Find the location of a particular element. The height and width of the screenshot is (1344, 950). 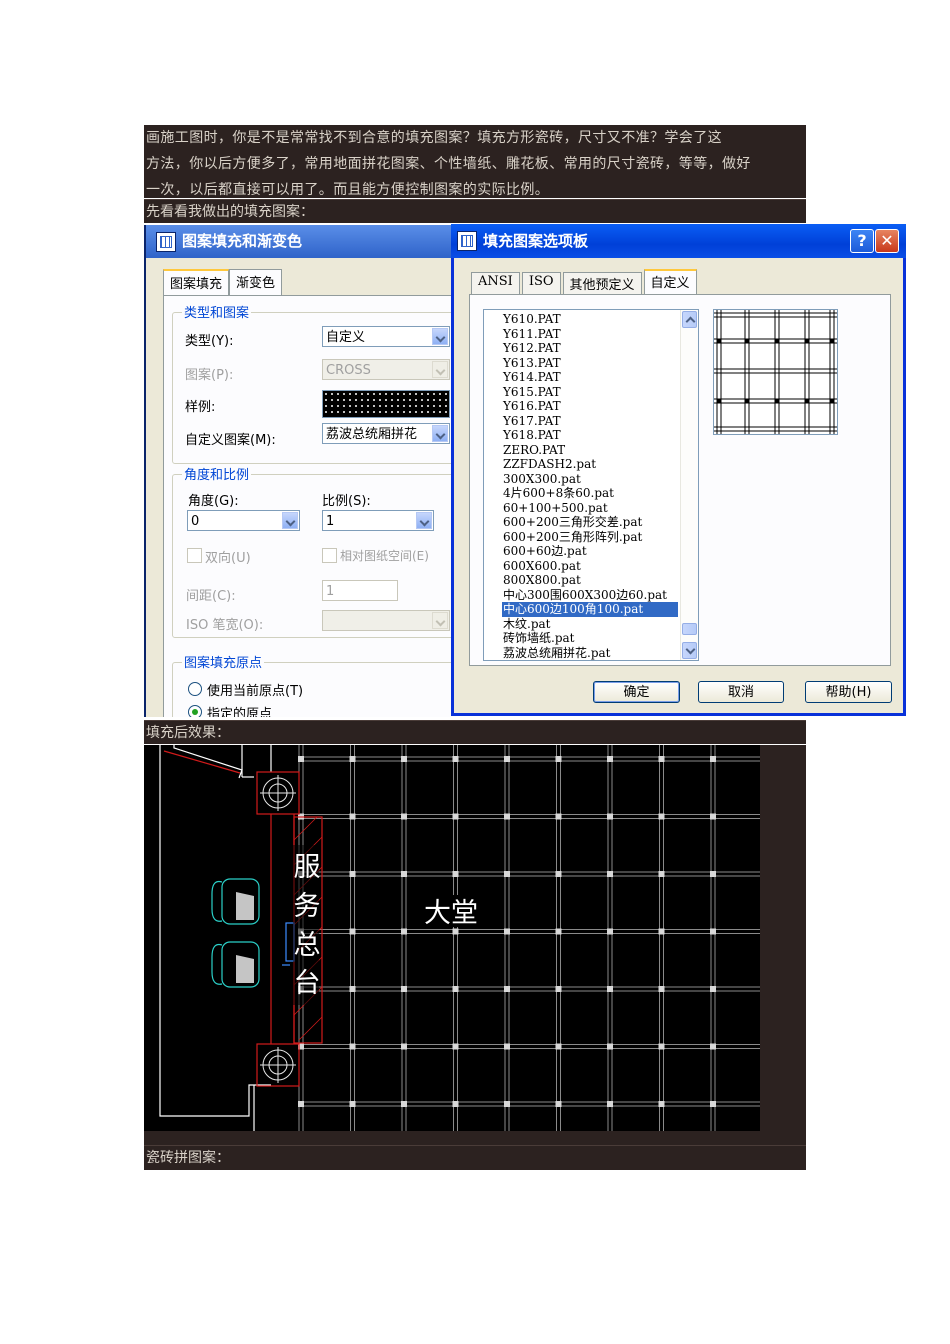

pattern-list-item: 300X300.pat is located at coordinates (590, 479).